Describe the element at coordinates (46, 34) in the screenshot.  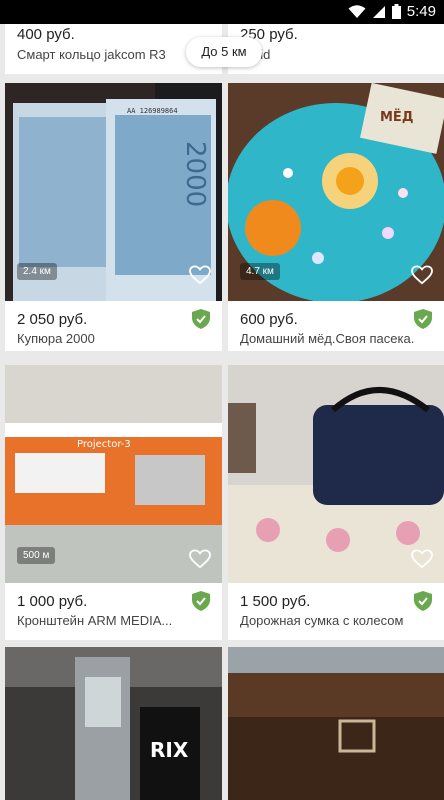
I see `listing-price: 400 руб.` at that location.